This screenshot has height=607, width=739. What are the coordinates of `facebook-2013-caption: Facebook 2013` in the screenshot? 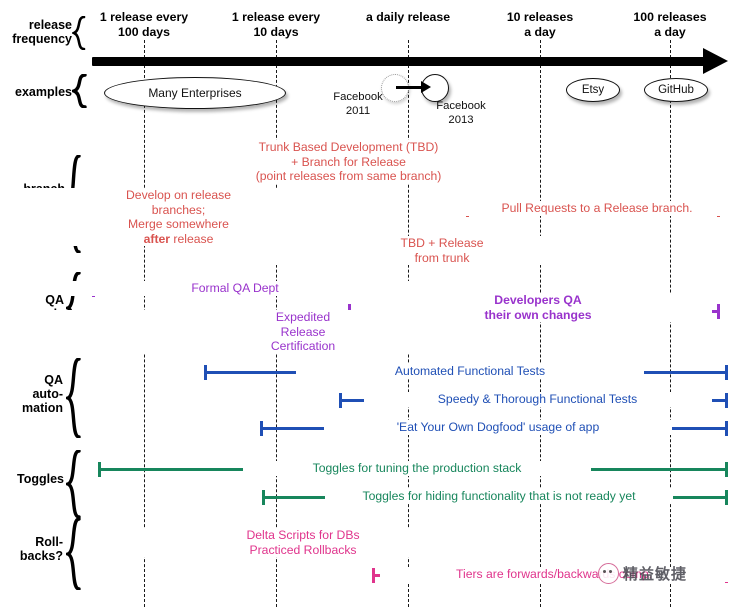 It's located at (461, 113).